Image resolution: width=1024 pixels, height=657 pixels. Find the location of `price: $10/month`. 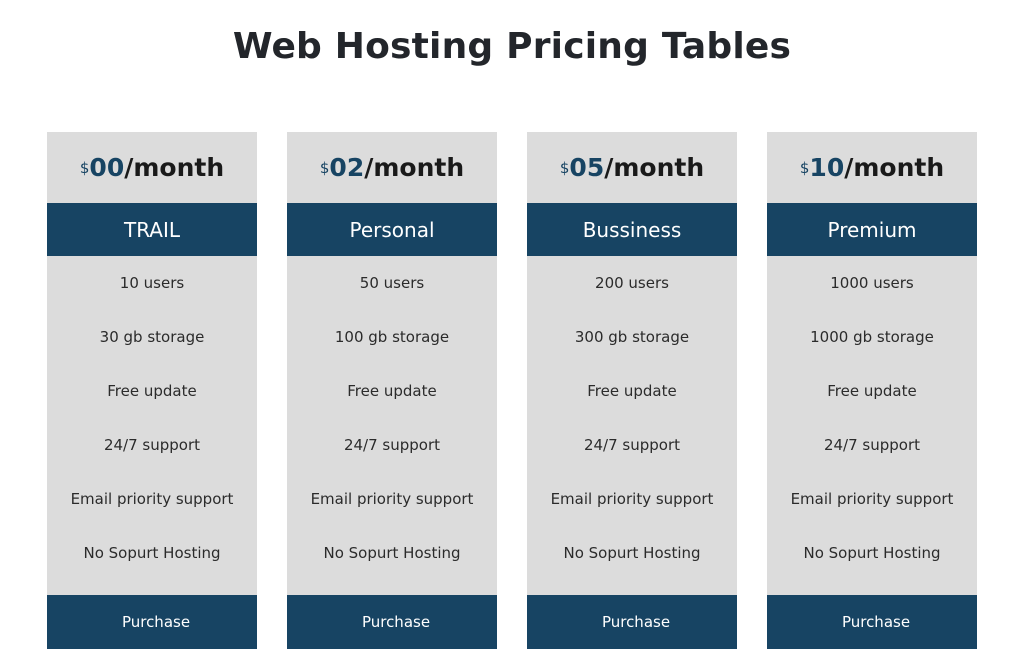

price: $10/month is located at coordinates (872, 167).